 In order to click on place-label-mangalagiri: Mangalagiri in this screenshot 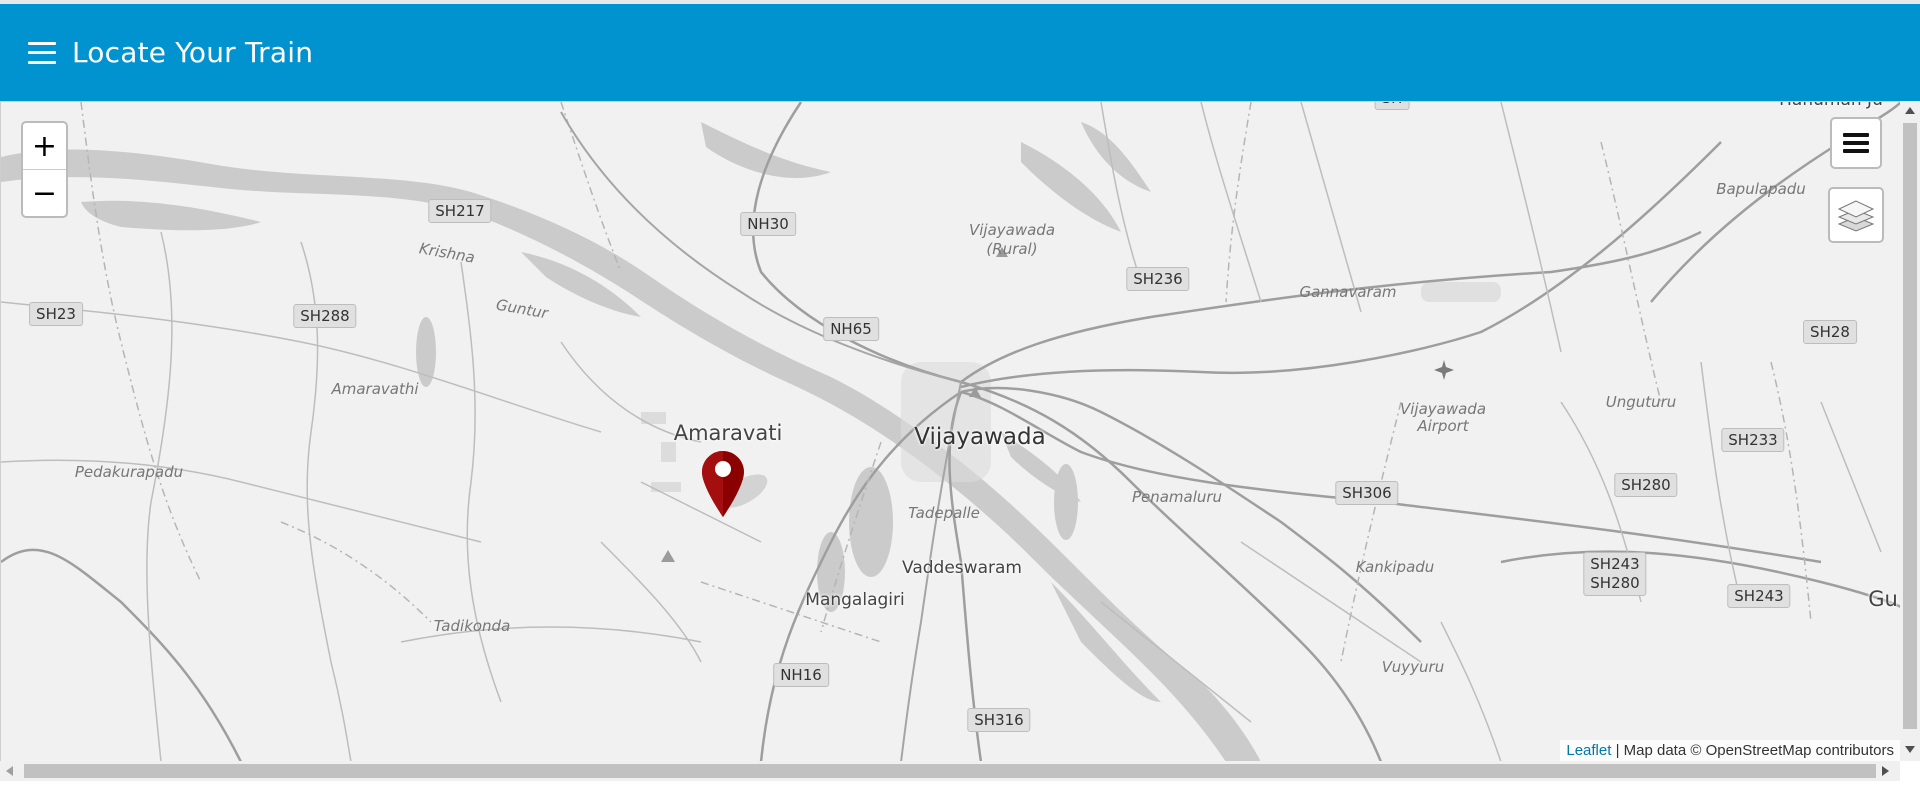, I will do `click(855, 600)`.